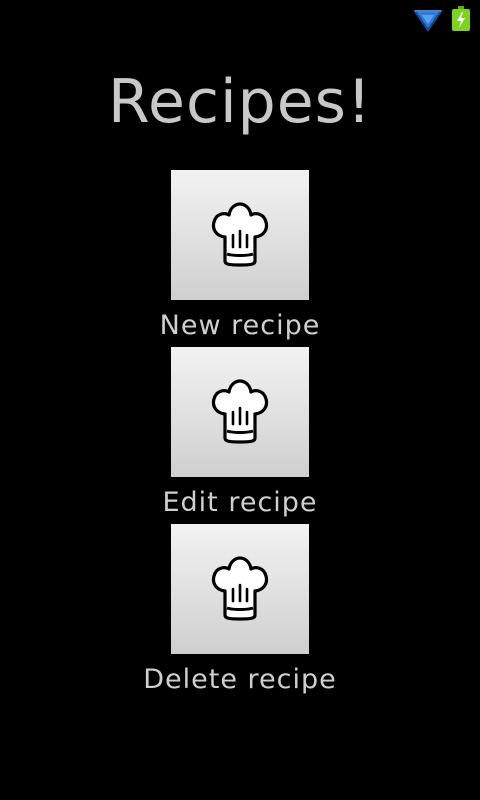 The width and height of the screenshot is (480, 800). What do you see at coordinates (428, 21) in the screenshot?
I see `wifi-icon` at bounding box center [428, 21].